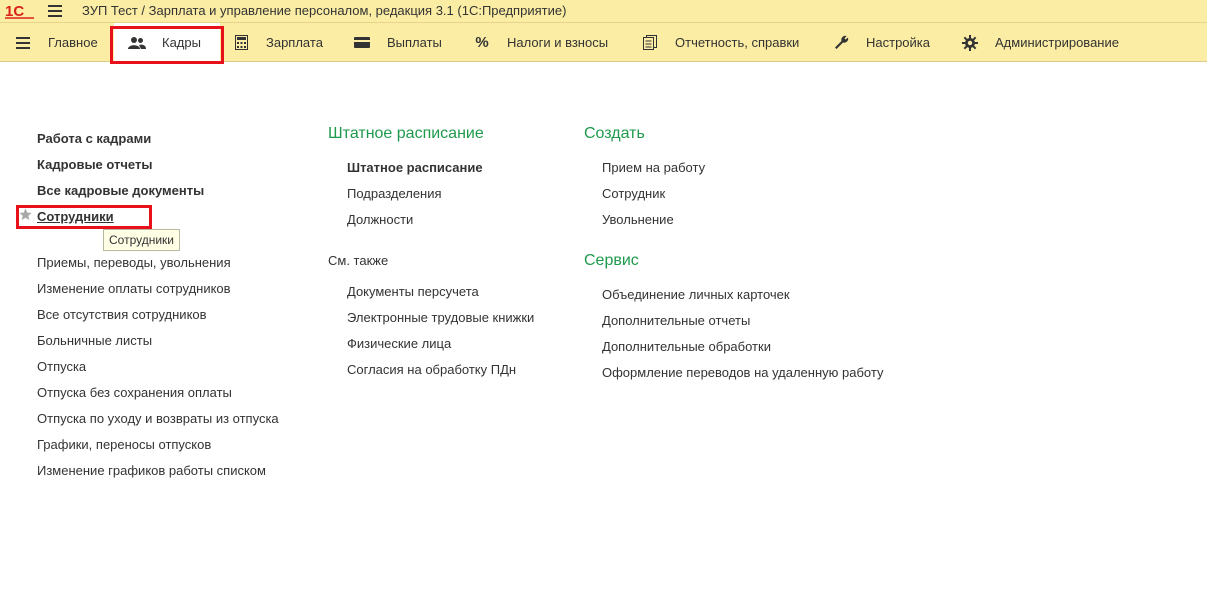 The image size is (1207, 601). I want to click on group-title-service: Сервис, so click(611, 260).